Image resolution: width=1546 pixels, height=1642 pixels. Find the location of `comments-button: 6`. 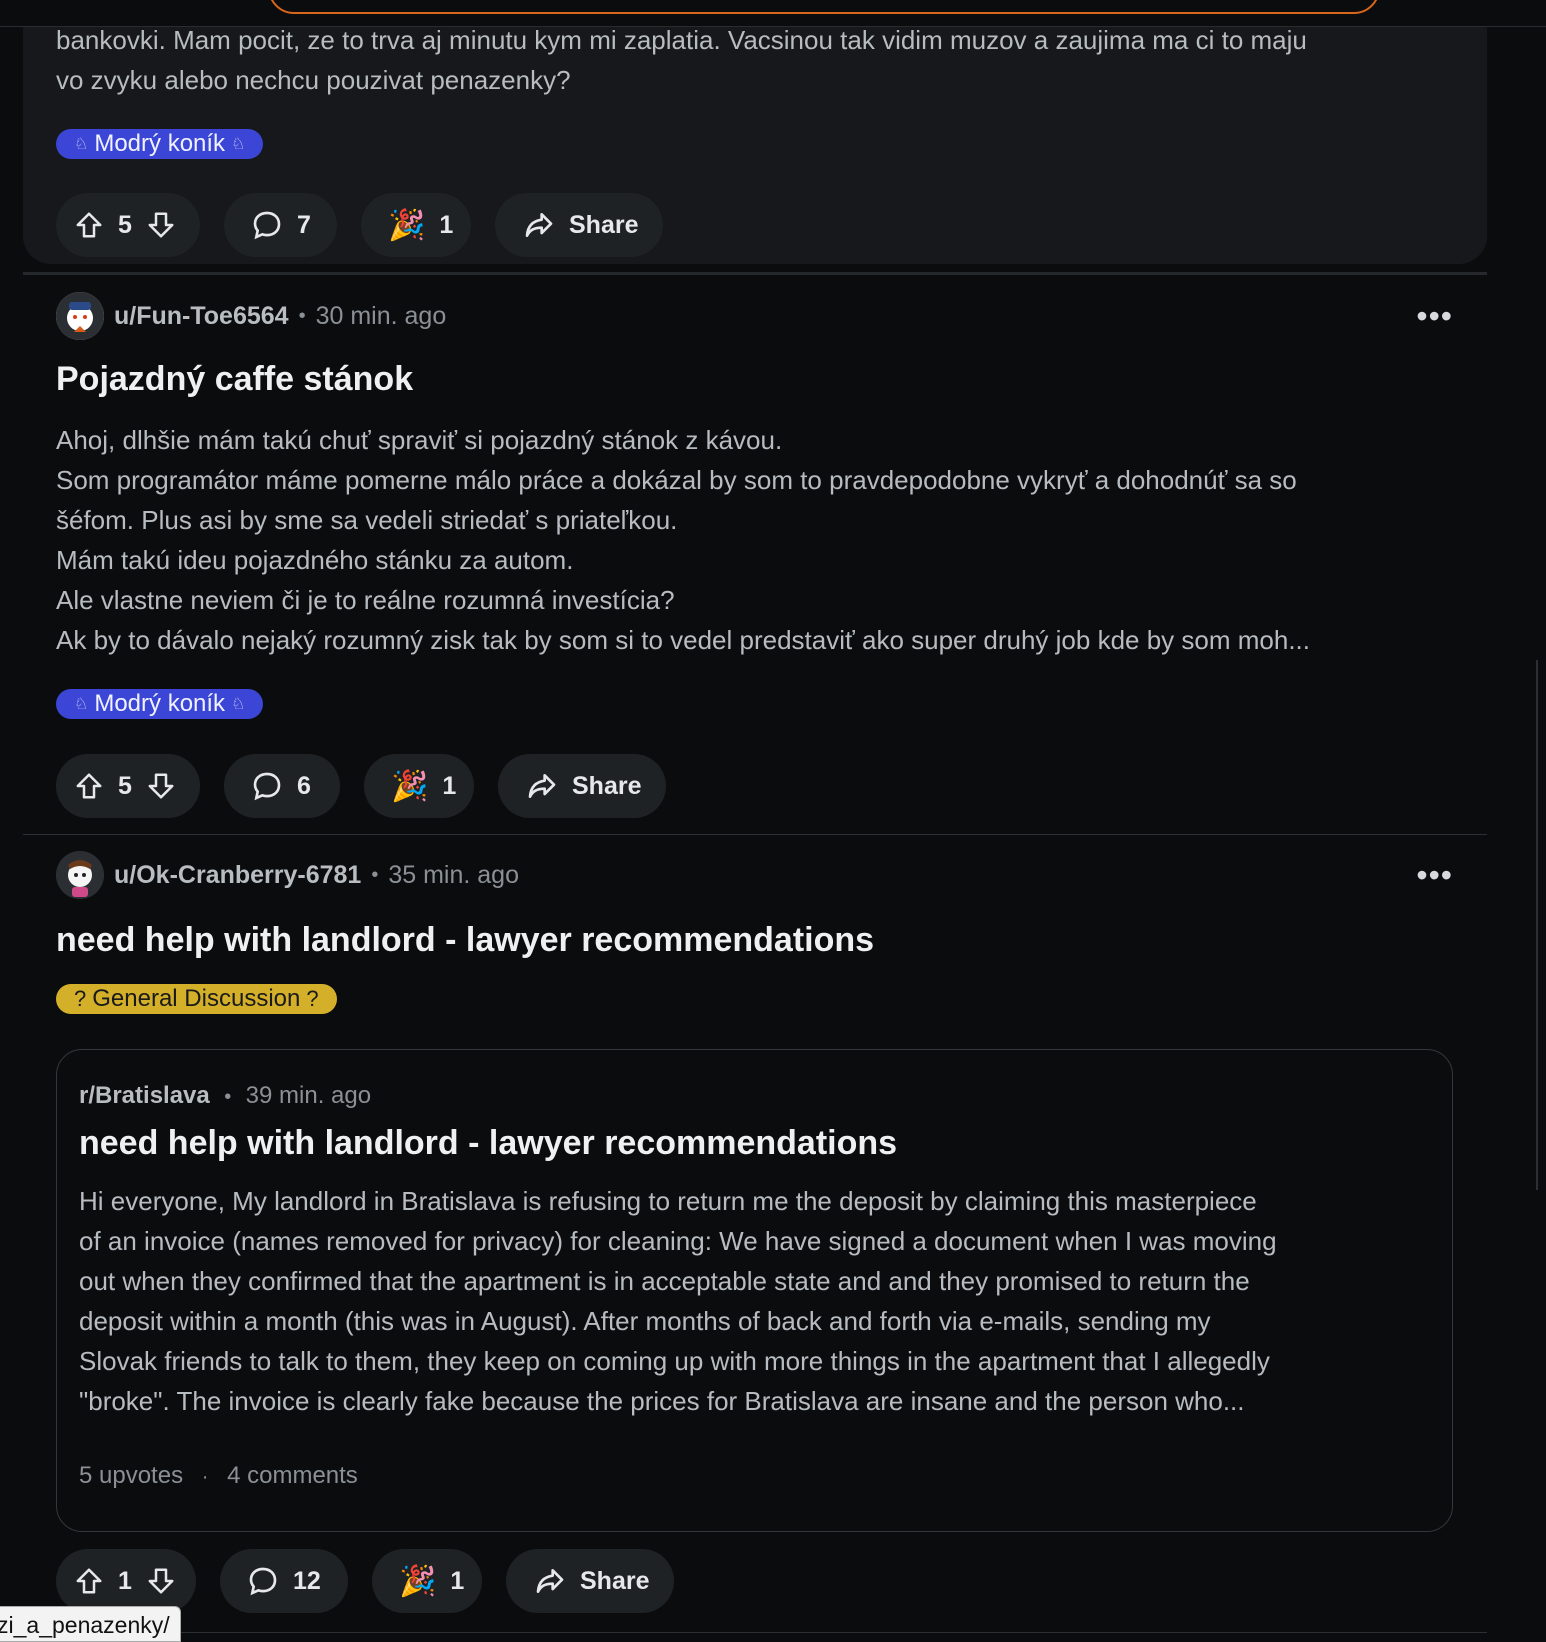

comments-button: 6 is located at coordinates (282, 786).